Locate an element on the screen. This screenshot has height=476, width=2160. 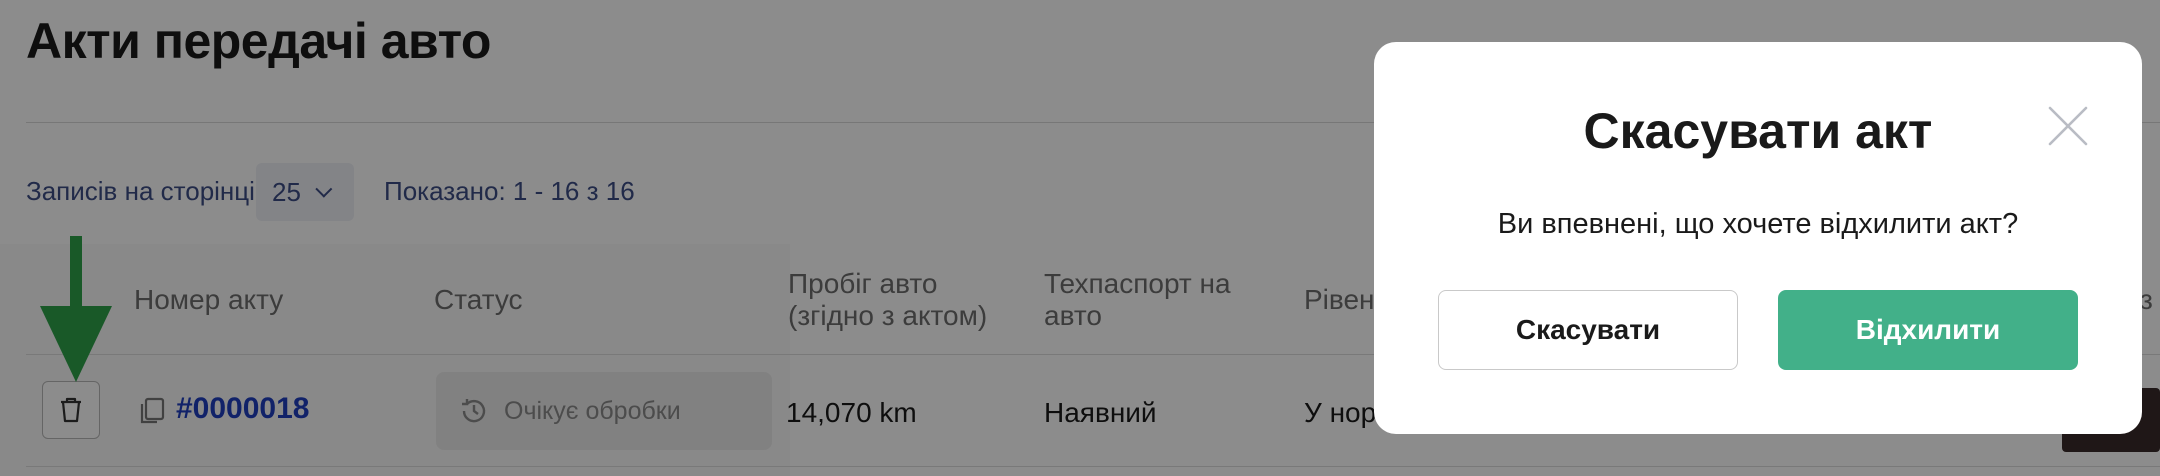
modal-title: Скасувати акт is located at coordinates (1758, 131).